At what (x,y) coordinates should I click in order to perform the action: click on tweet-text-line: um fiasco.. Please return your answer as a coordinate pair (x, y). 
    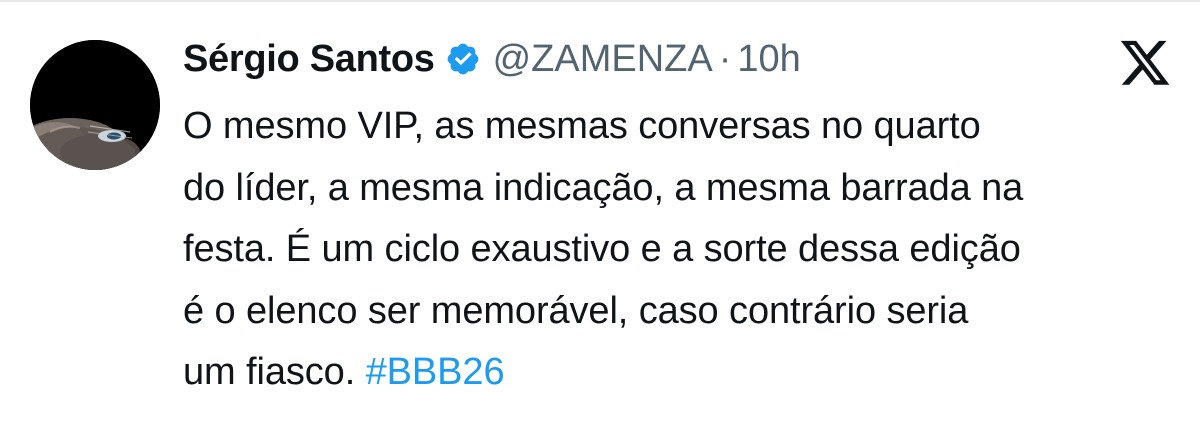
    Looking at the image, I should click on (274, 372).